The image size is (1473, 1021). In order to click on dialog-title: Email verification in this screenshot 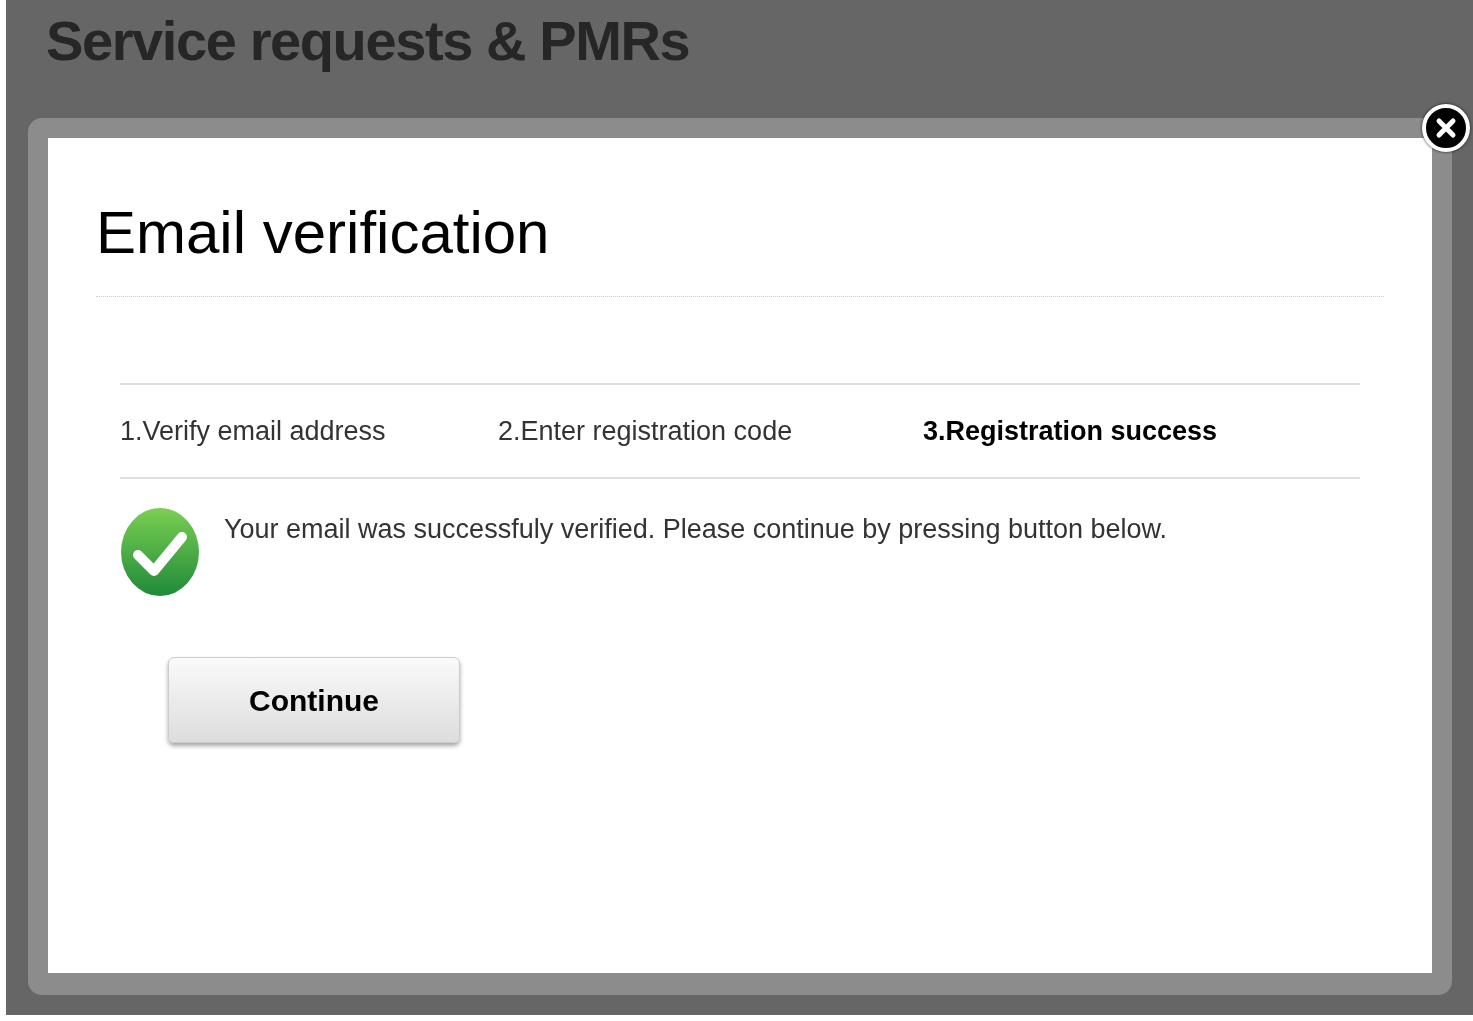, I will do `click(323, 233)`.